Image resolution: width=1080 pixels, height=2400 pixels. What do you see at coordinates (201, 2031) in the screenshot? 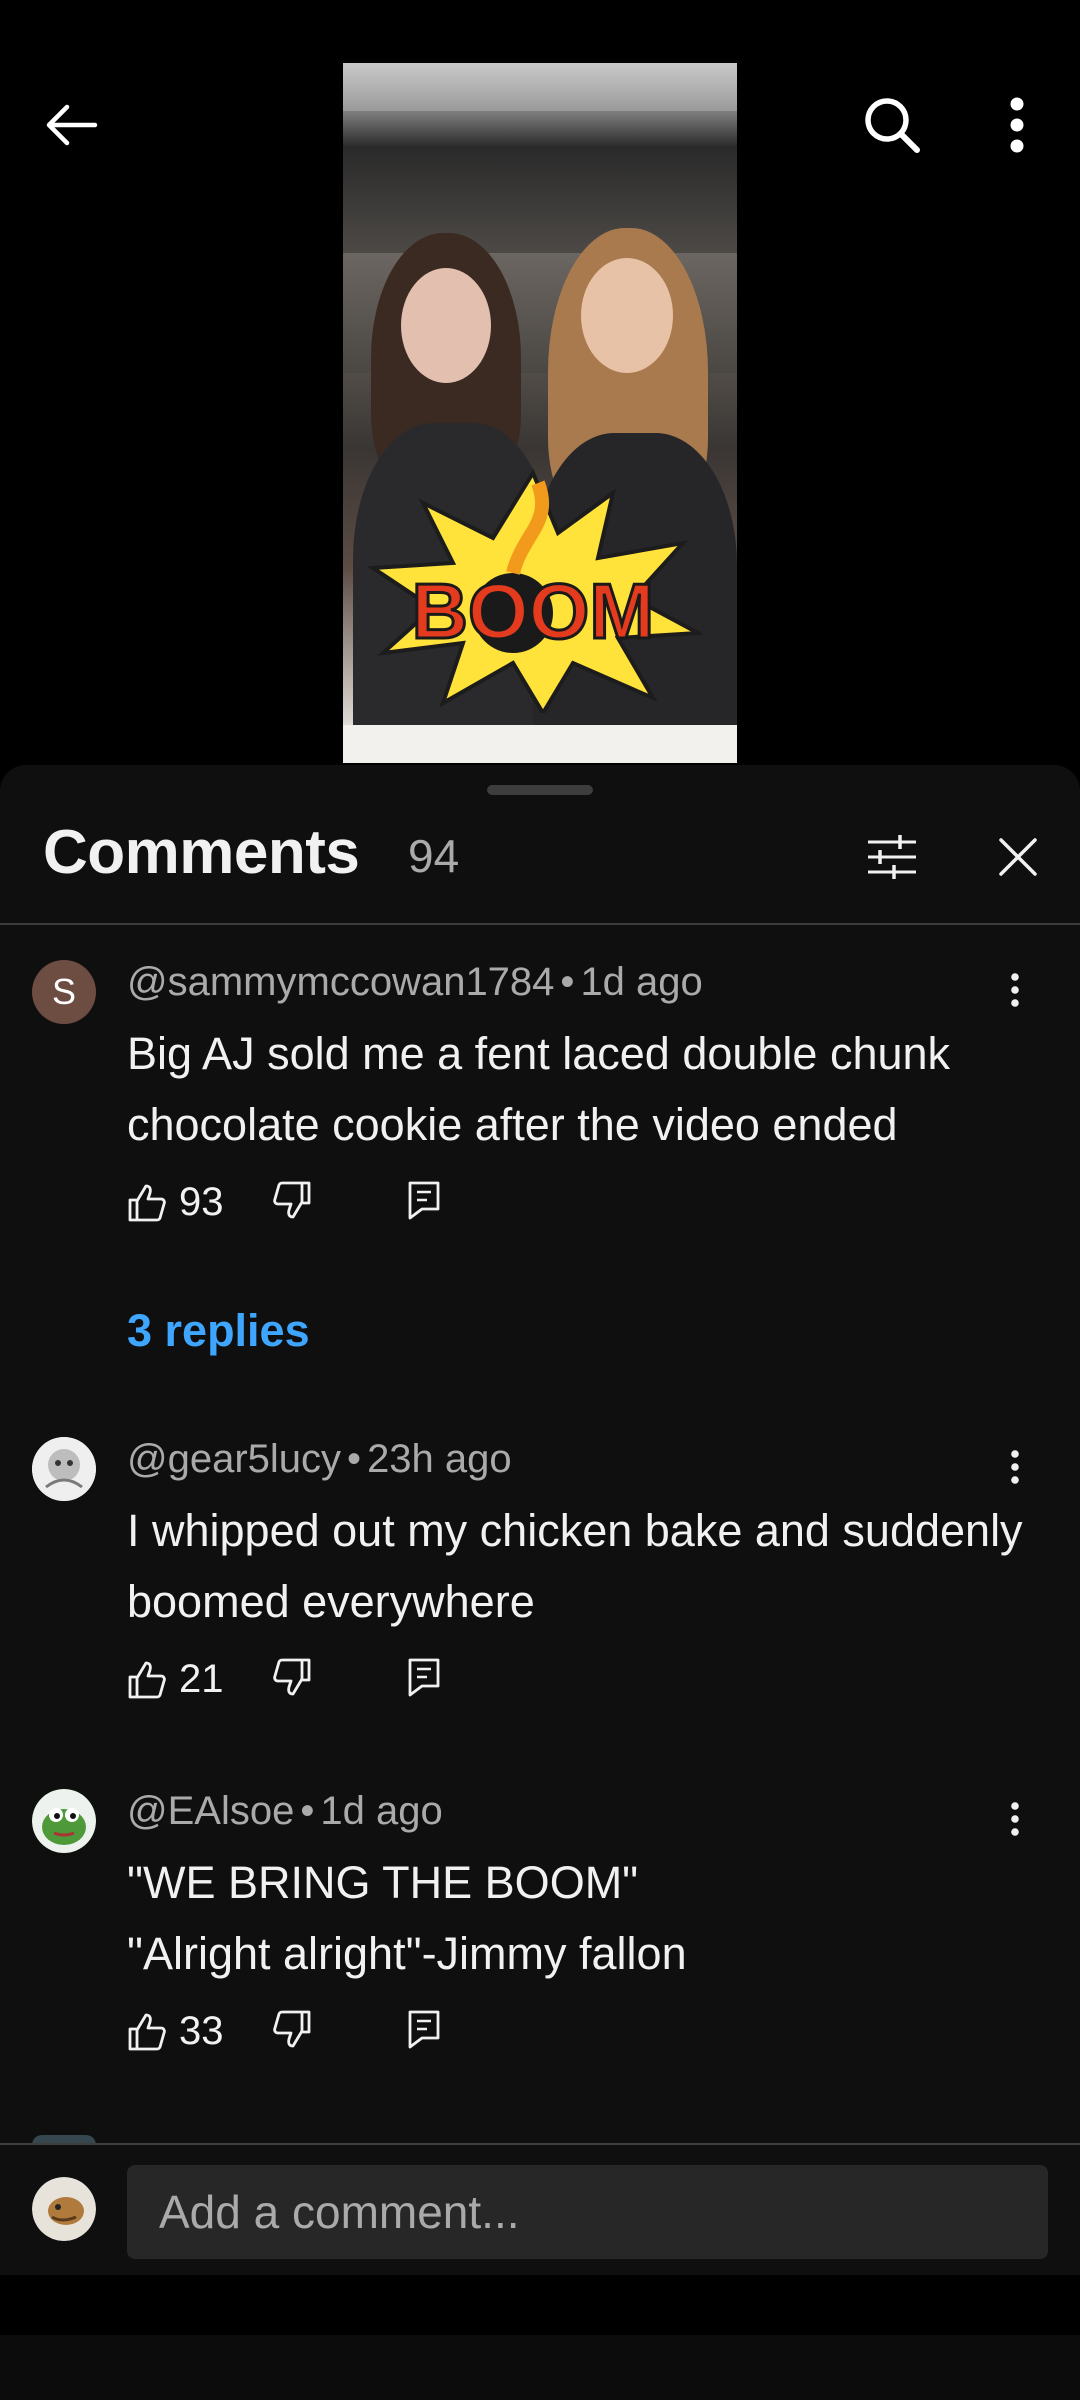
I see `like-count: 33` at bounding box center [201, 2031].